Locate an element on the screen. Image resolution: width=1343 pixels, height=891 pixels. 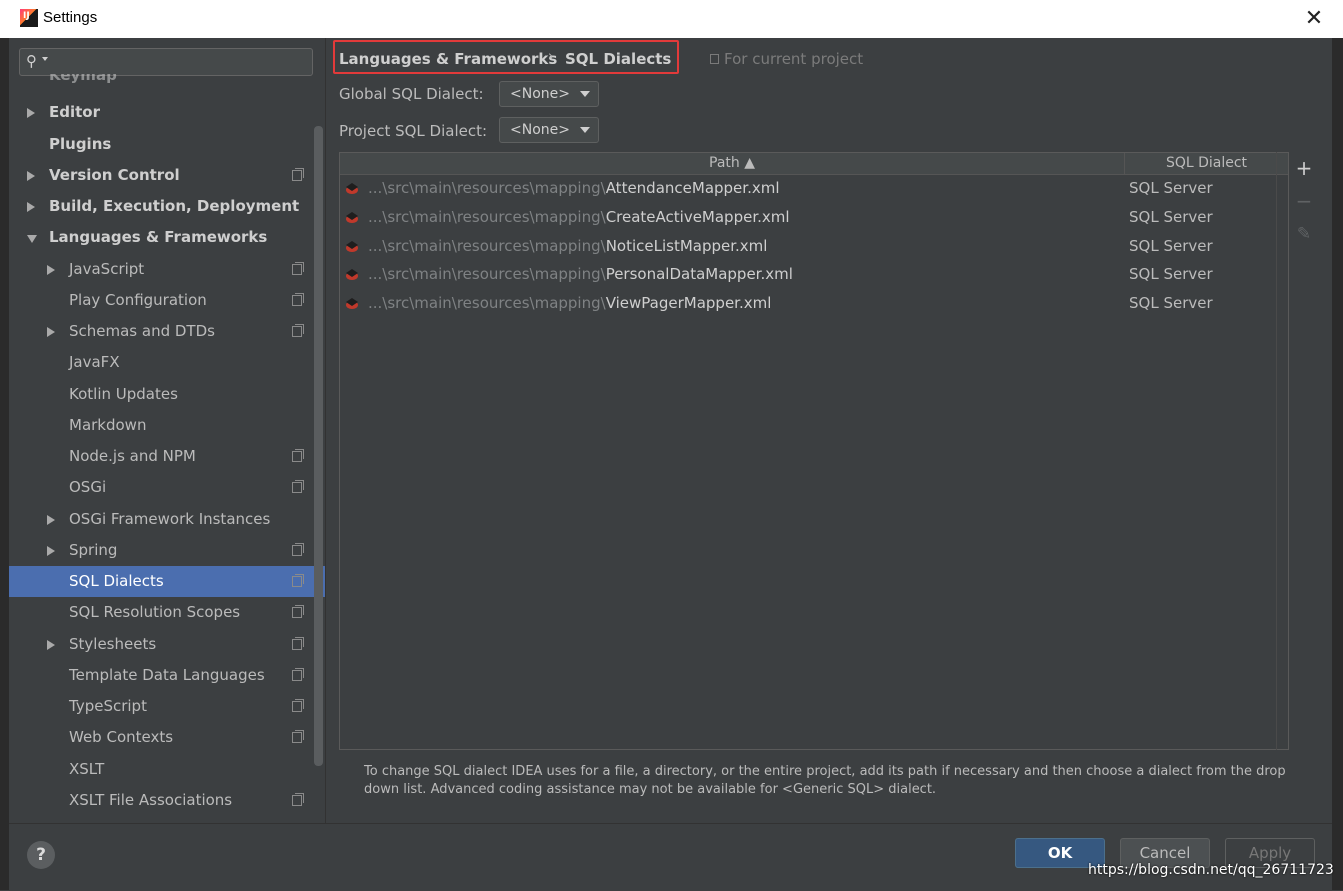
sidebar-item: Web Contexts is located at coordinates (167, 737).